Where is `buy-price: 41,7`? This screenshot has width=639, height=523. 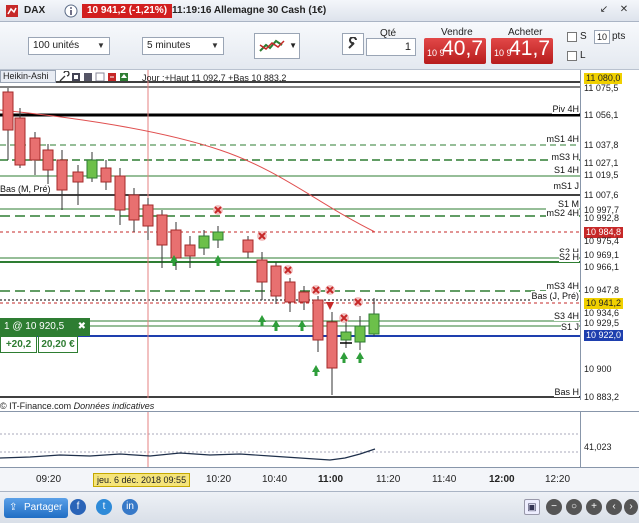 buy-price: 41,7 is located at coordinates (529, 48).